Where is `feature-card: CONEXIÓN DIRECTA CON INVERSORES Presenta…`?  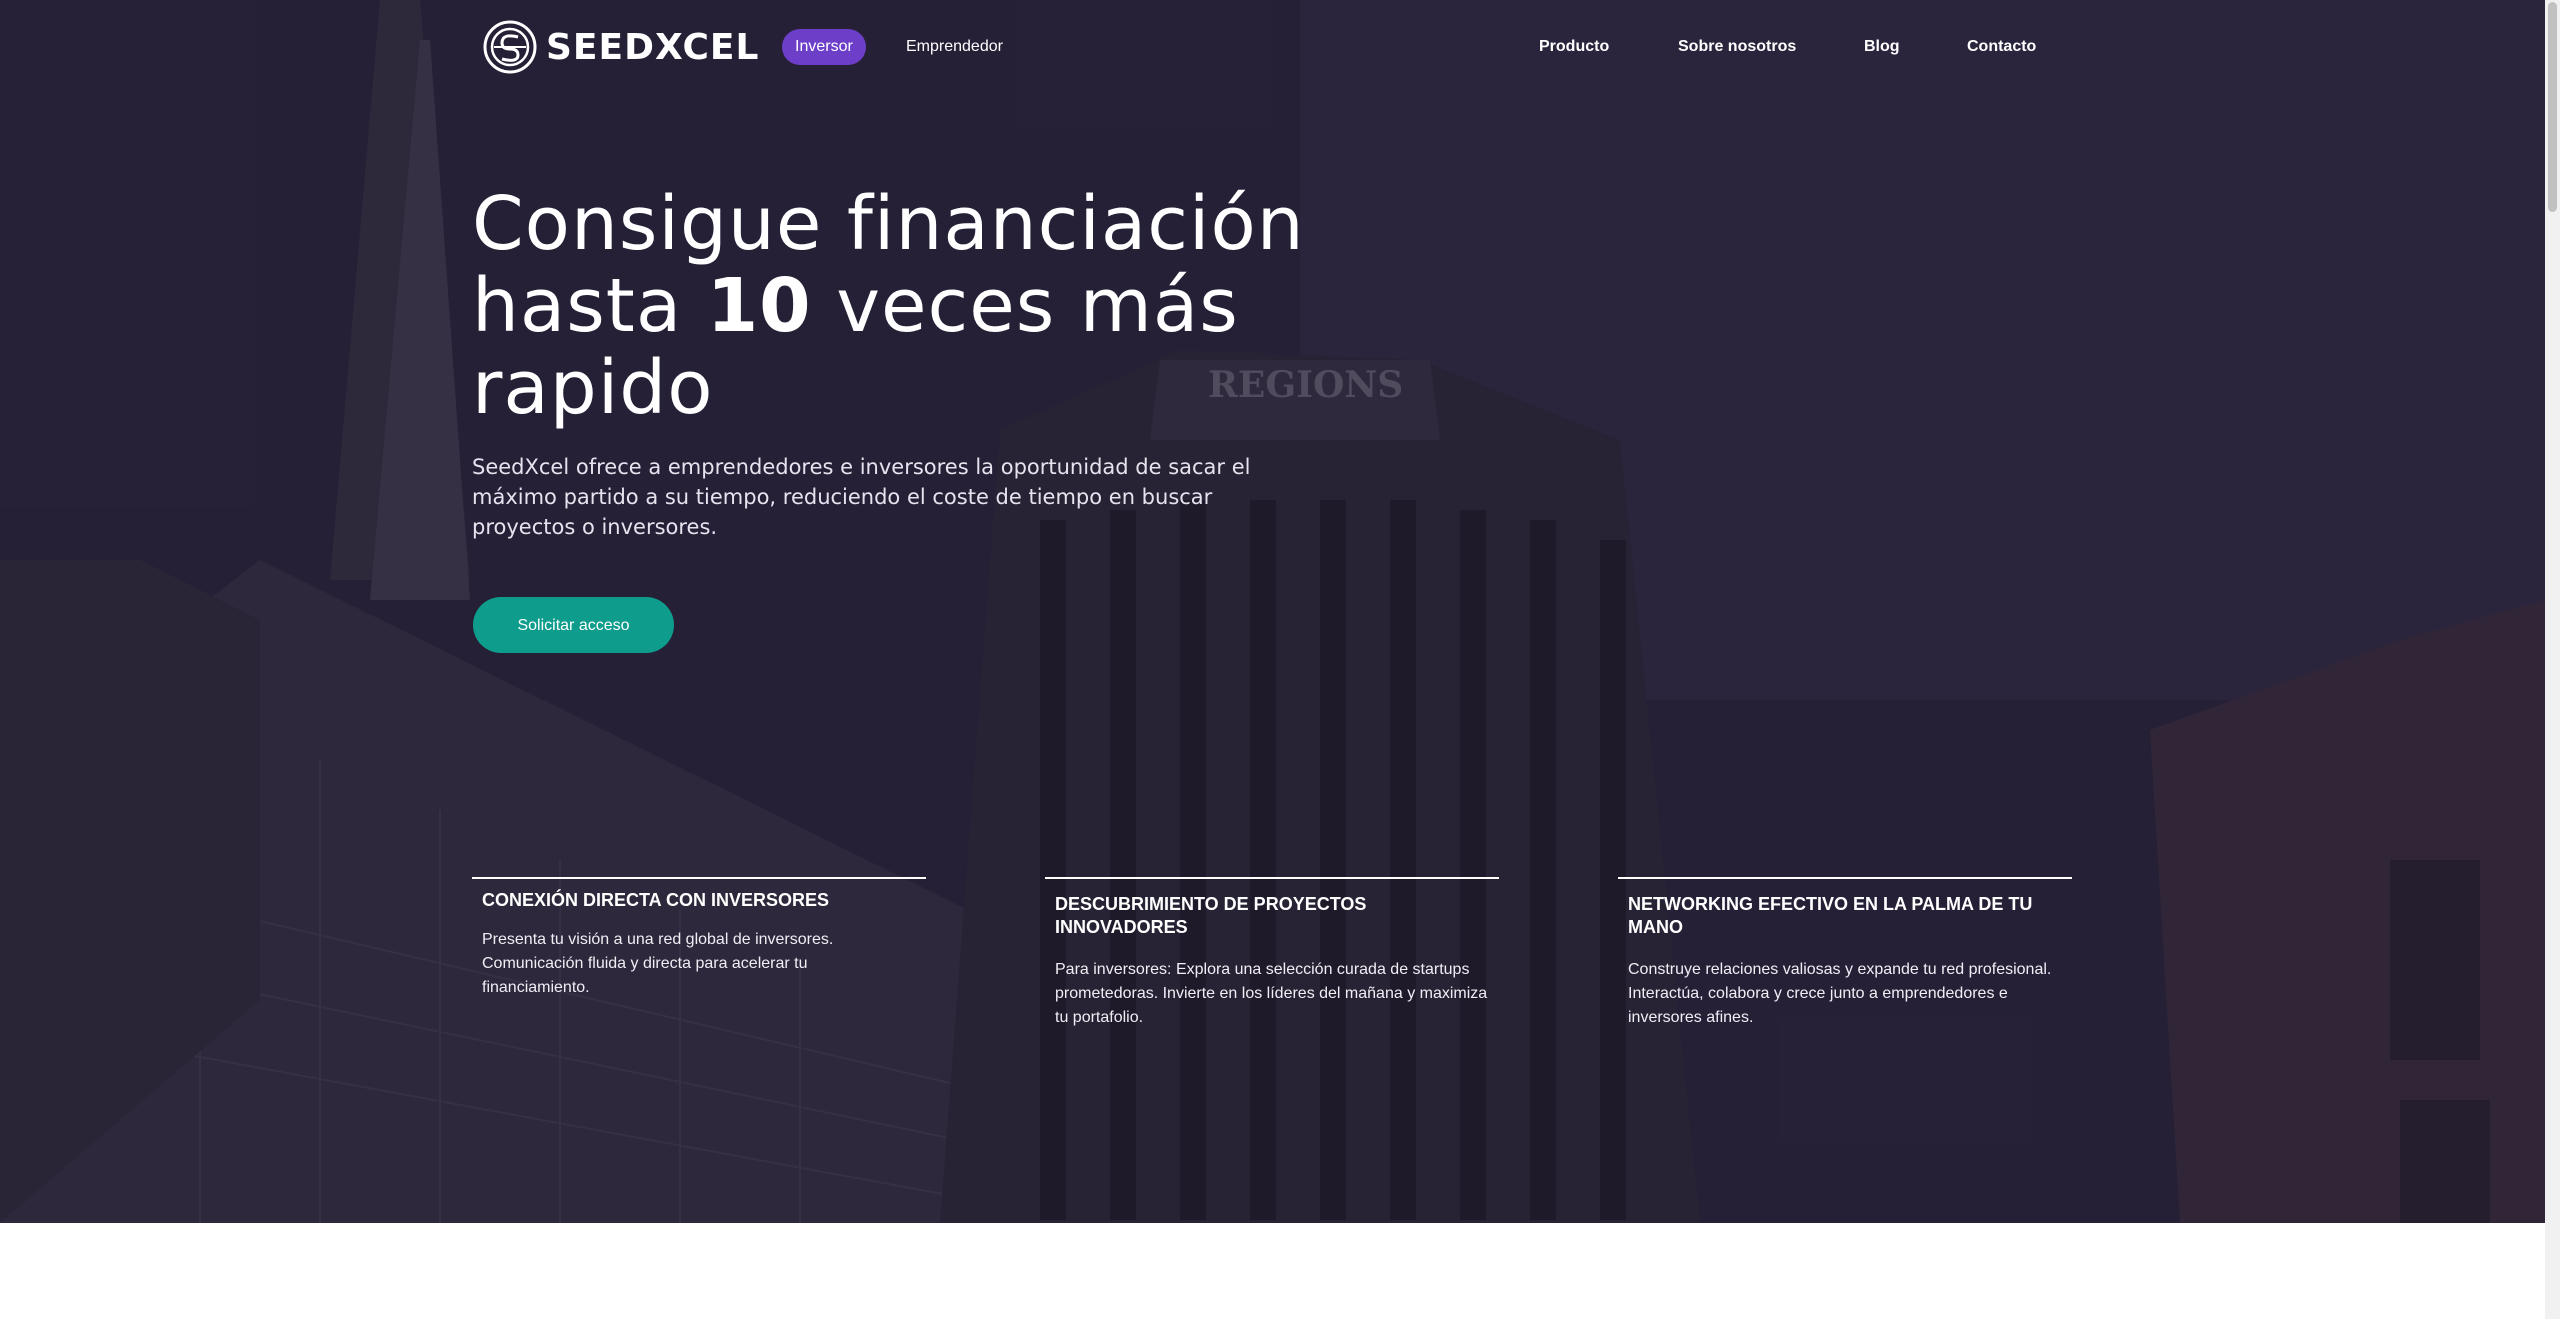 feature-card: CONEXIÓN DIRECTA CON INVERSORES Presenta… is located at coordinates (699, 938).